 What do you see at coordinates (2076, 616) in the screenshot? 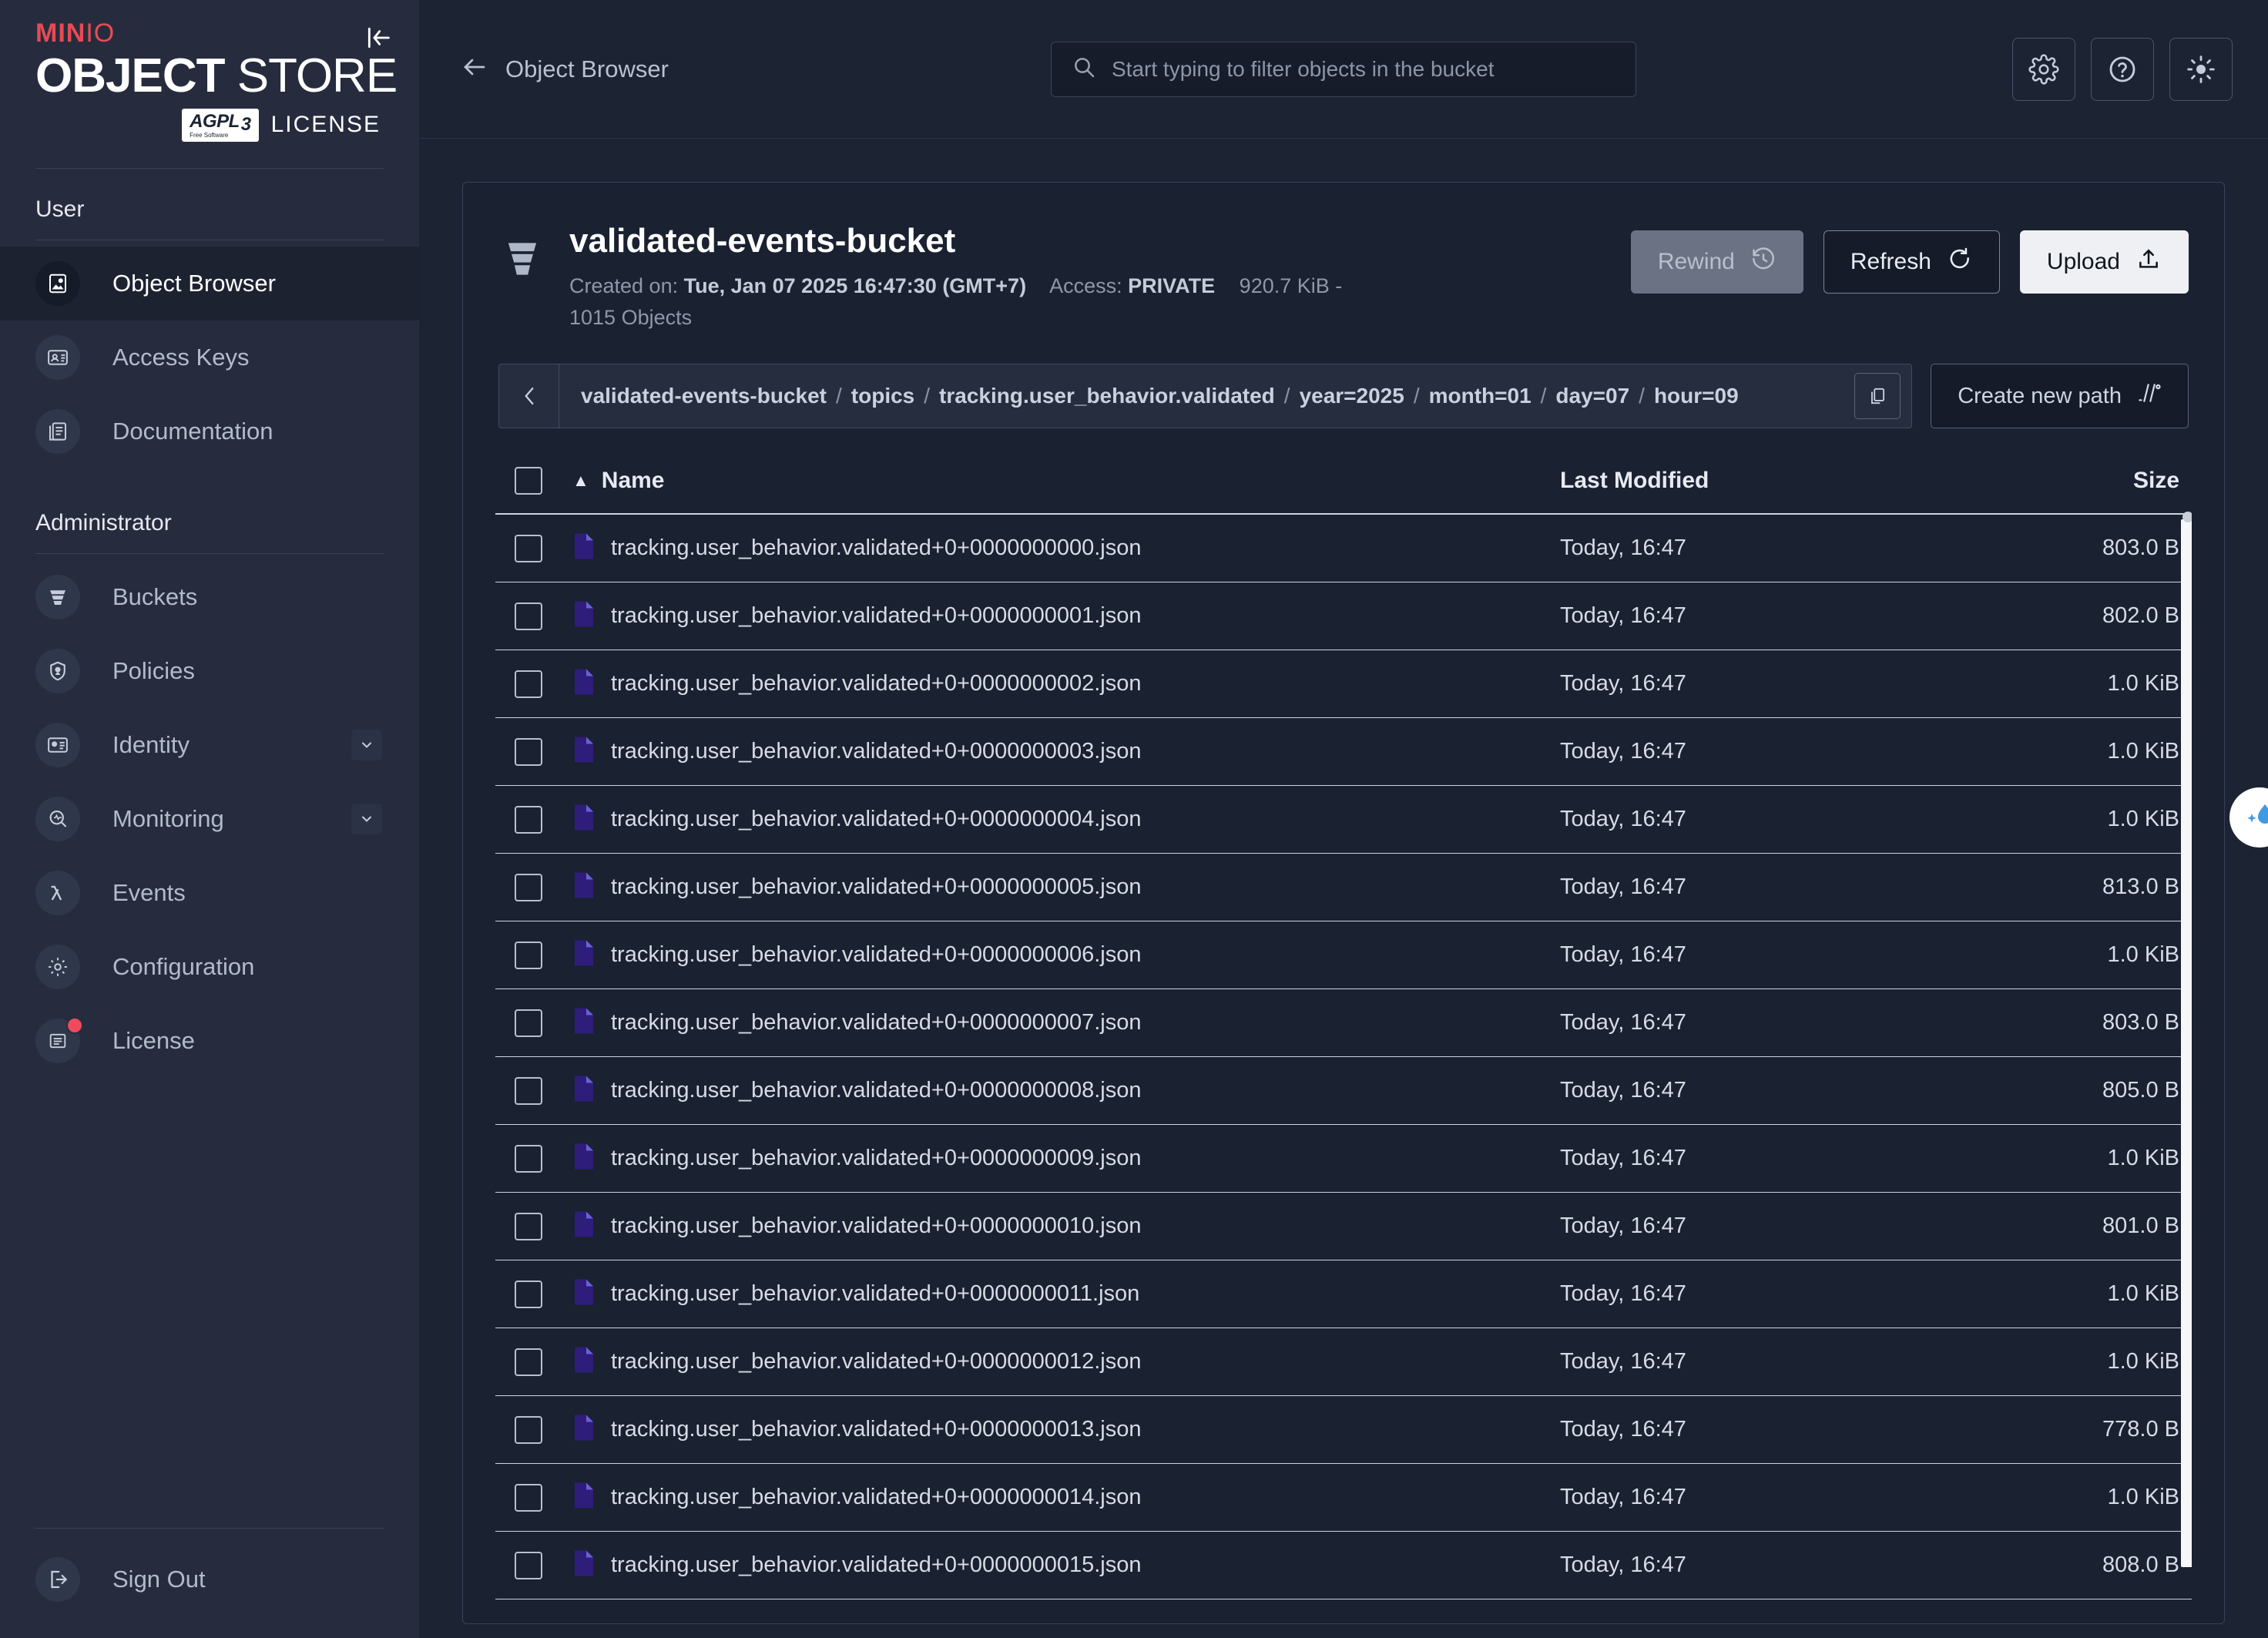
I see `size-cell: 802.0 B` at bounding box center [2076, 616].